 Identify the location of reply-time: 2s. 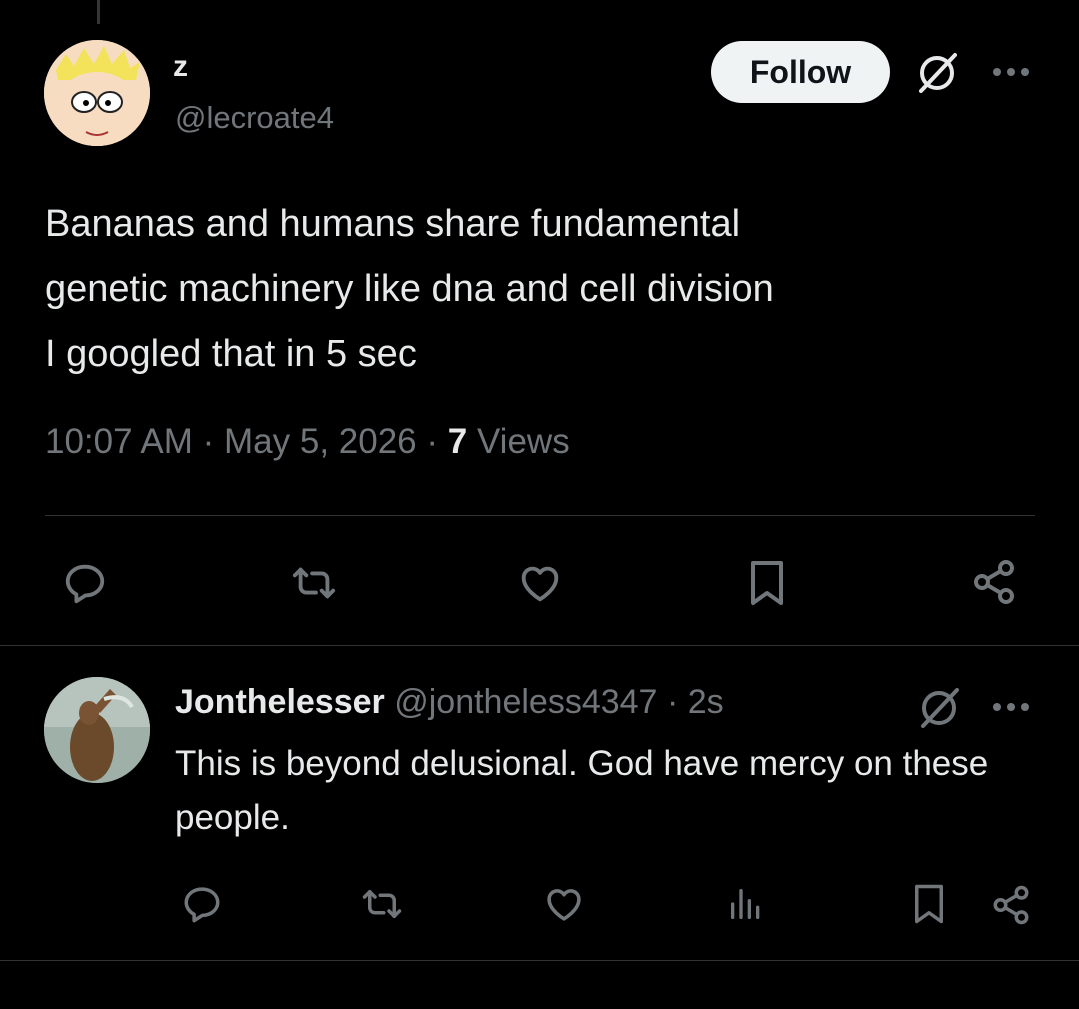
(706, 702).